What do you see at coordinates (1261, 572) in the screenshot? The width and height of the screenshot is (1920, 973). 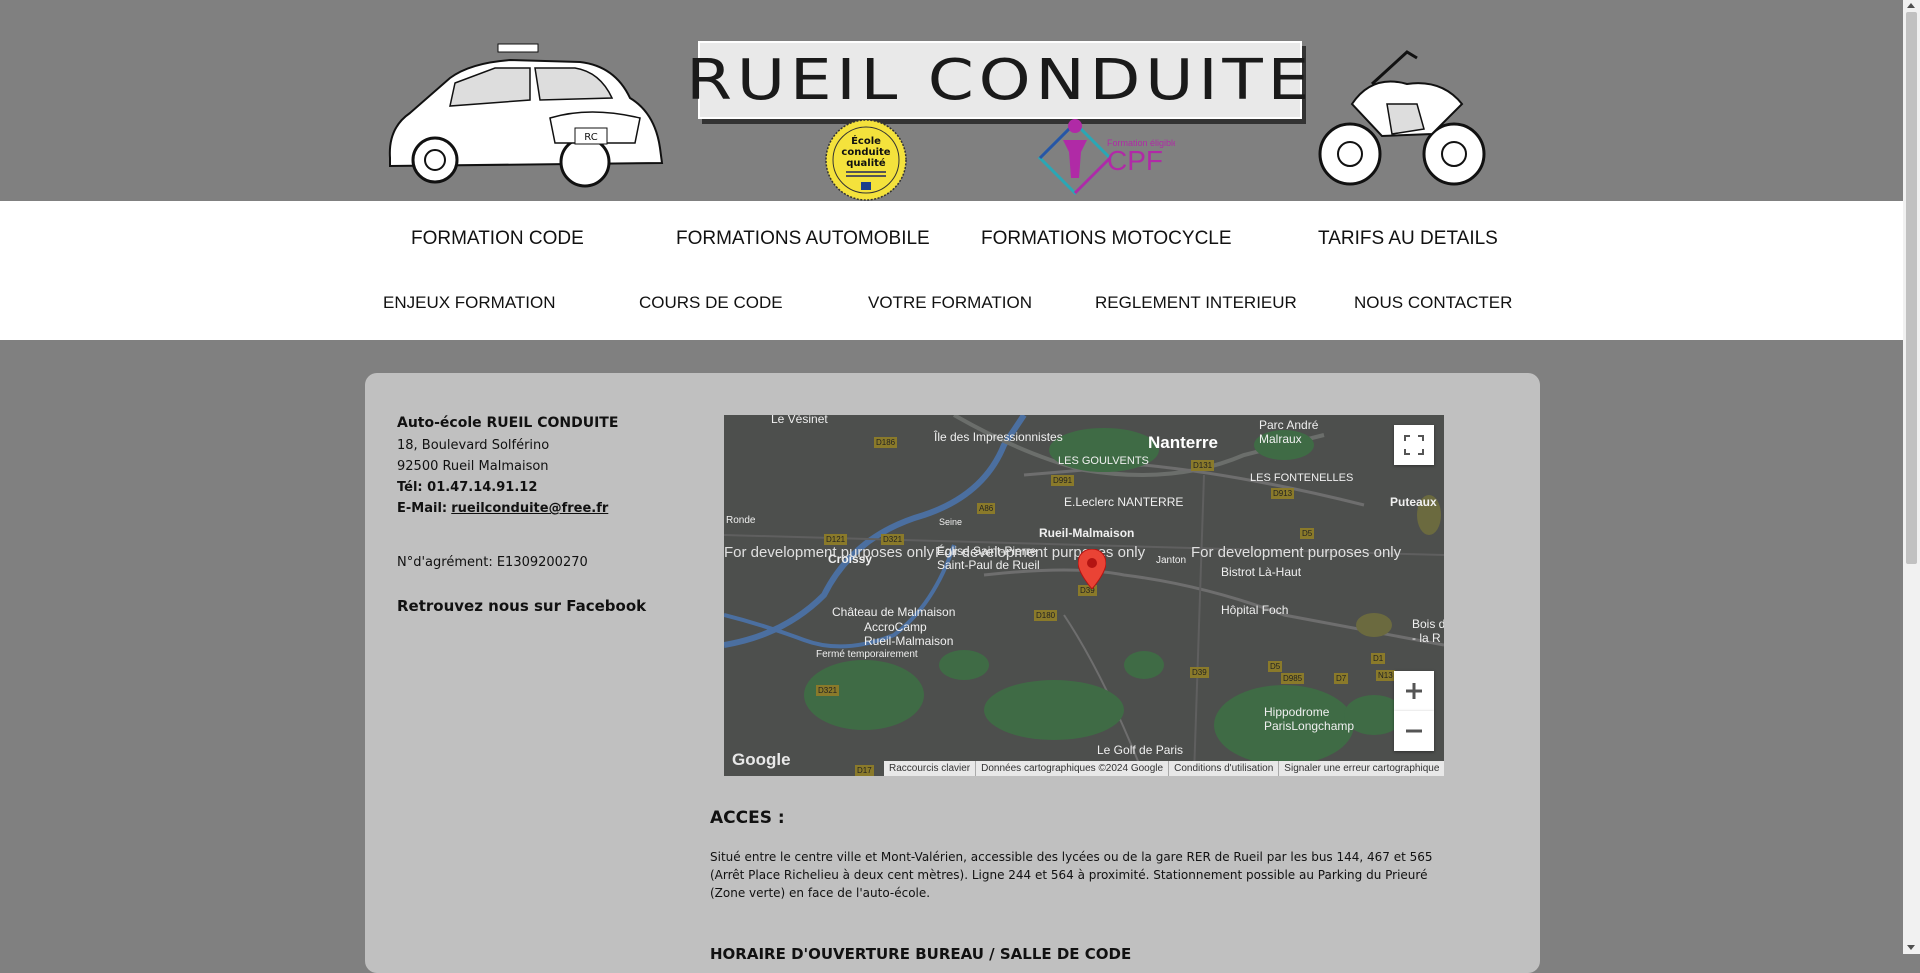 I see `map-label-bistrot: Bistrot Là-Haut` at bounding box center [1261, 572].